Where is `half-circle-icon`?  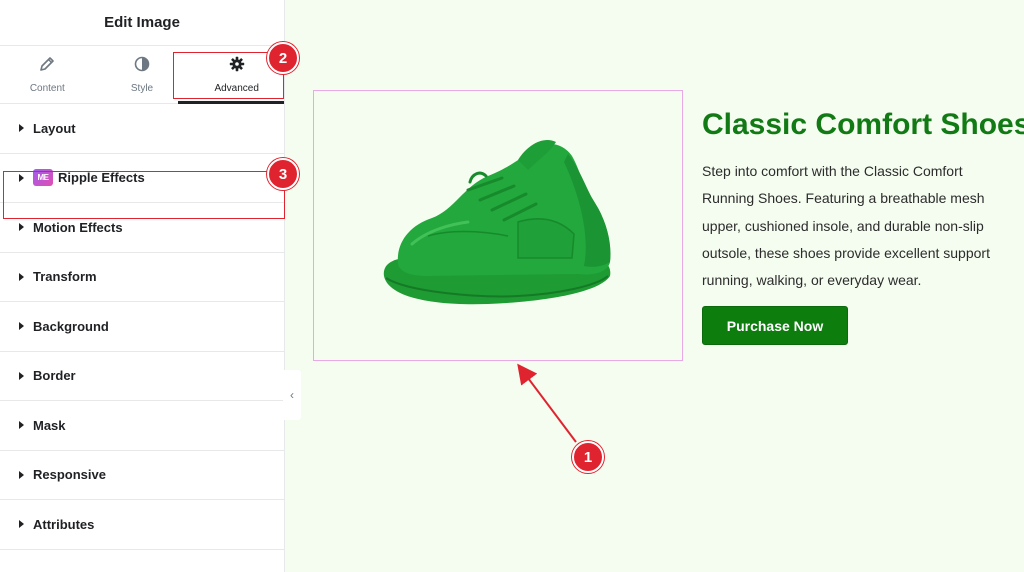
half-circle-icon is located at coordinates (142, 66).